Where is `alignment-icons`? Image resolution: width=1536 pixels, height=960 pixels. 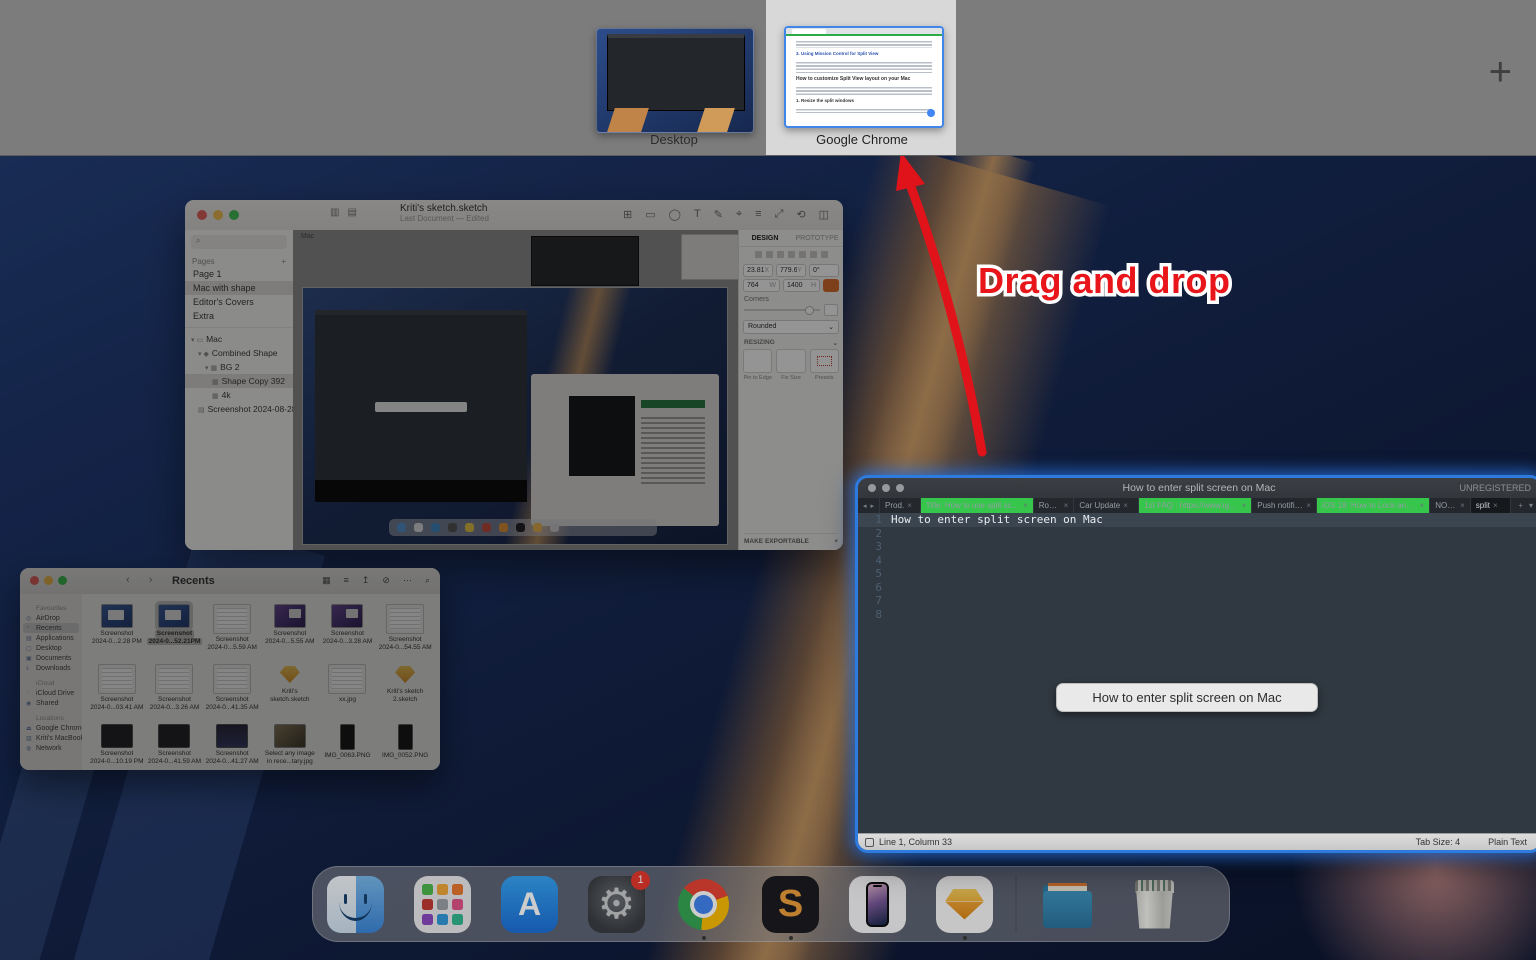
alignment-icons is located at coordinates (791, 254).